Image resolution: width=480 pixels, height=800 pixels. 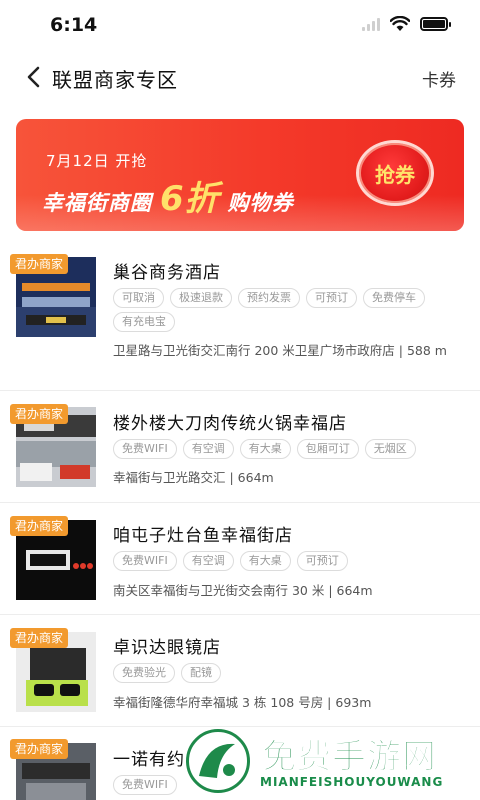 What do you see at coordinates (167, 273) in the screenshot?
I see `shop-name: 巢谷商务酒店` at bounding box center [167, 273].